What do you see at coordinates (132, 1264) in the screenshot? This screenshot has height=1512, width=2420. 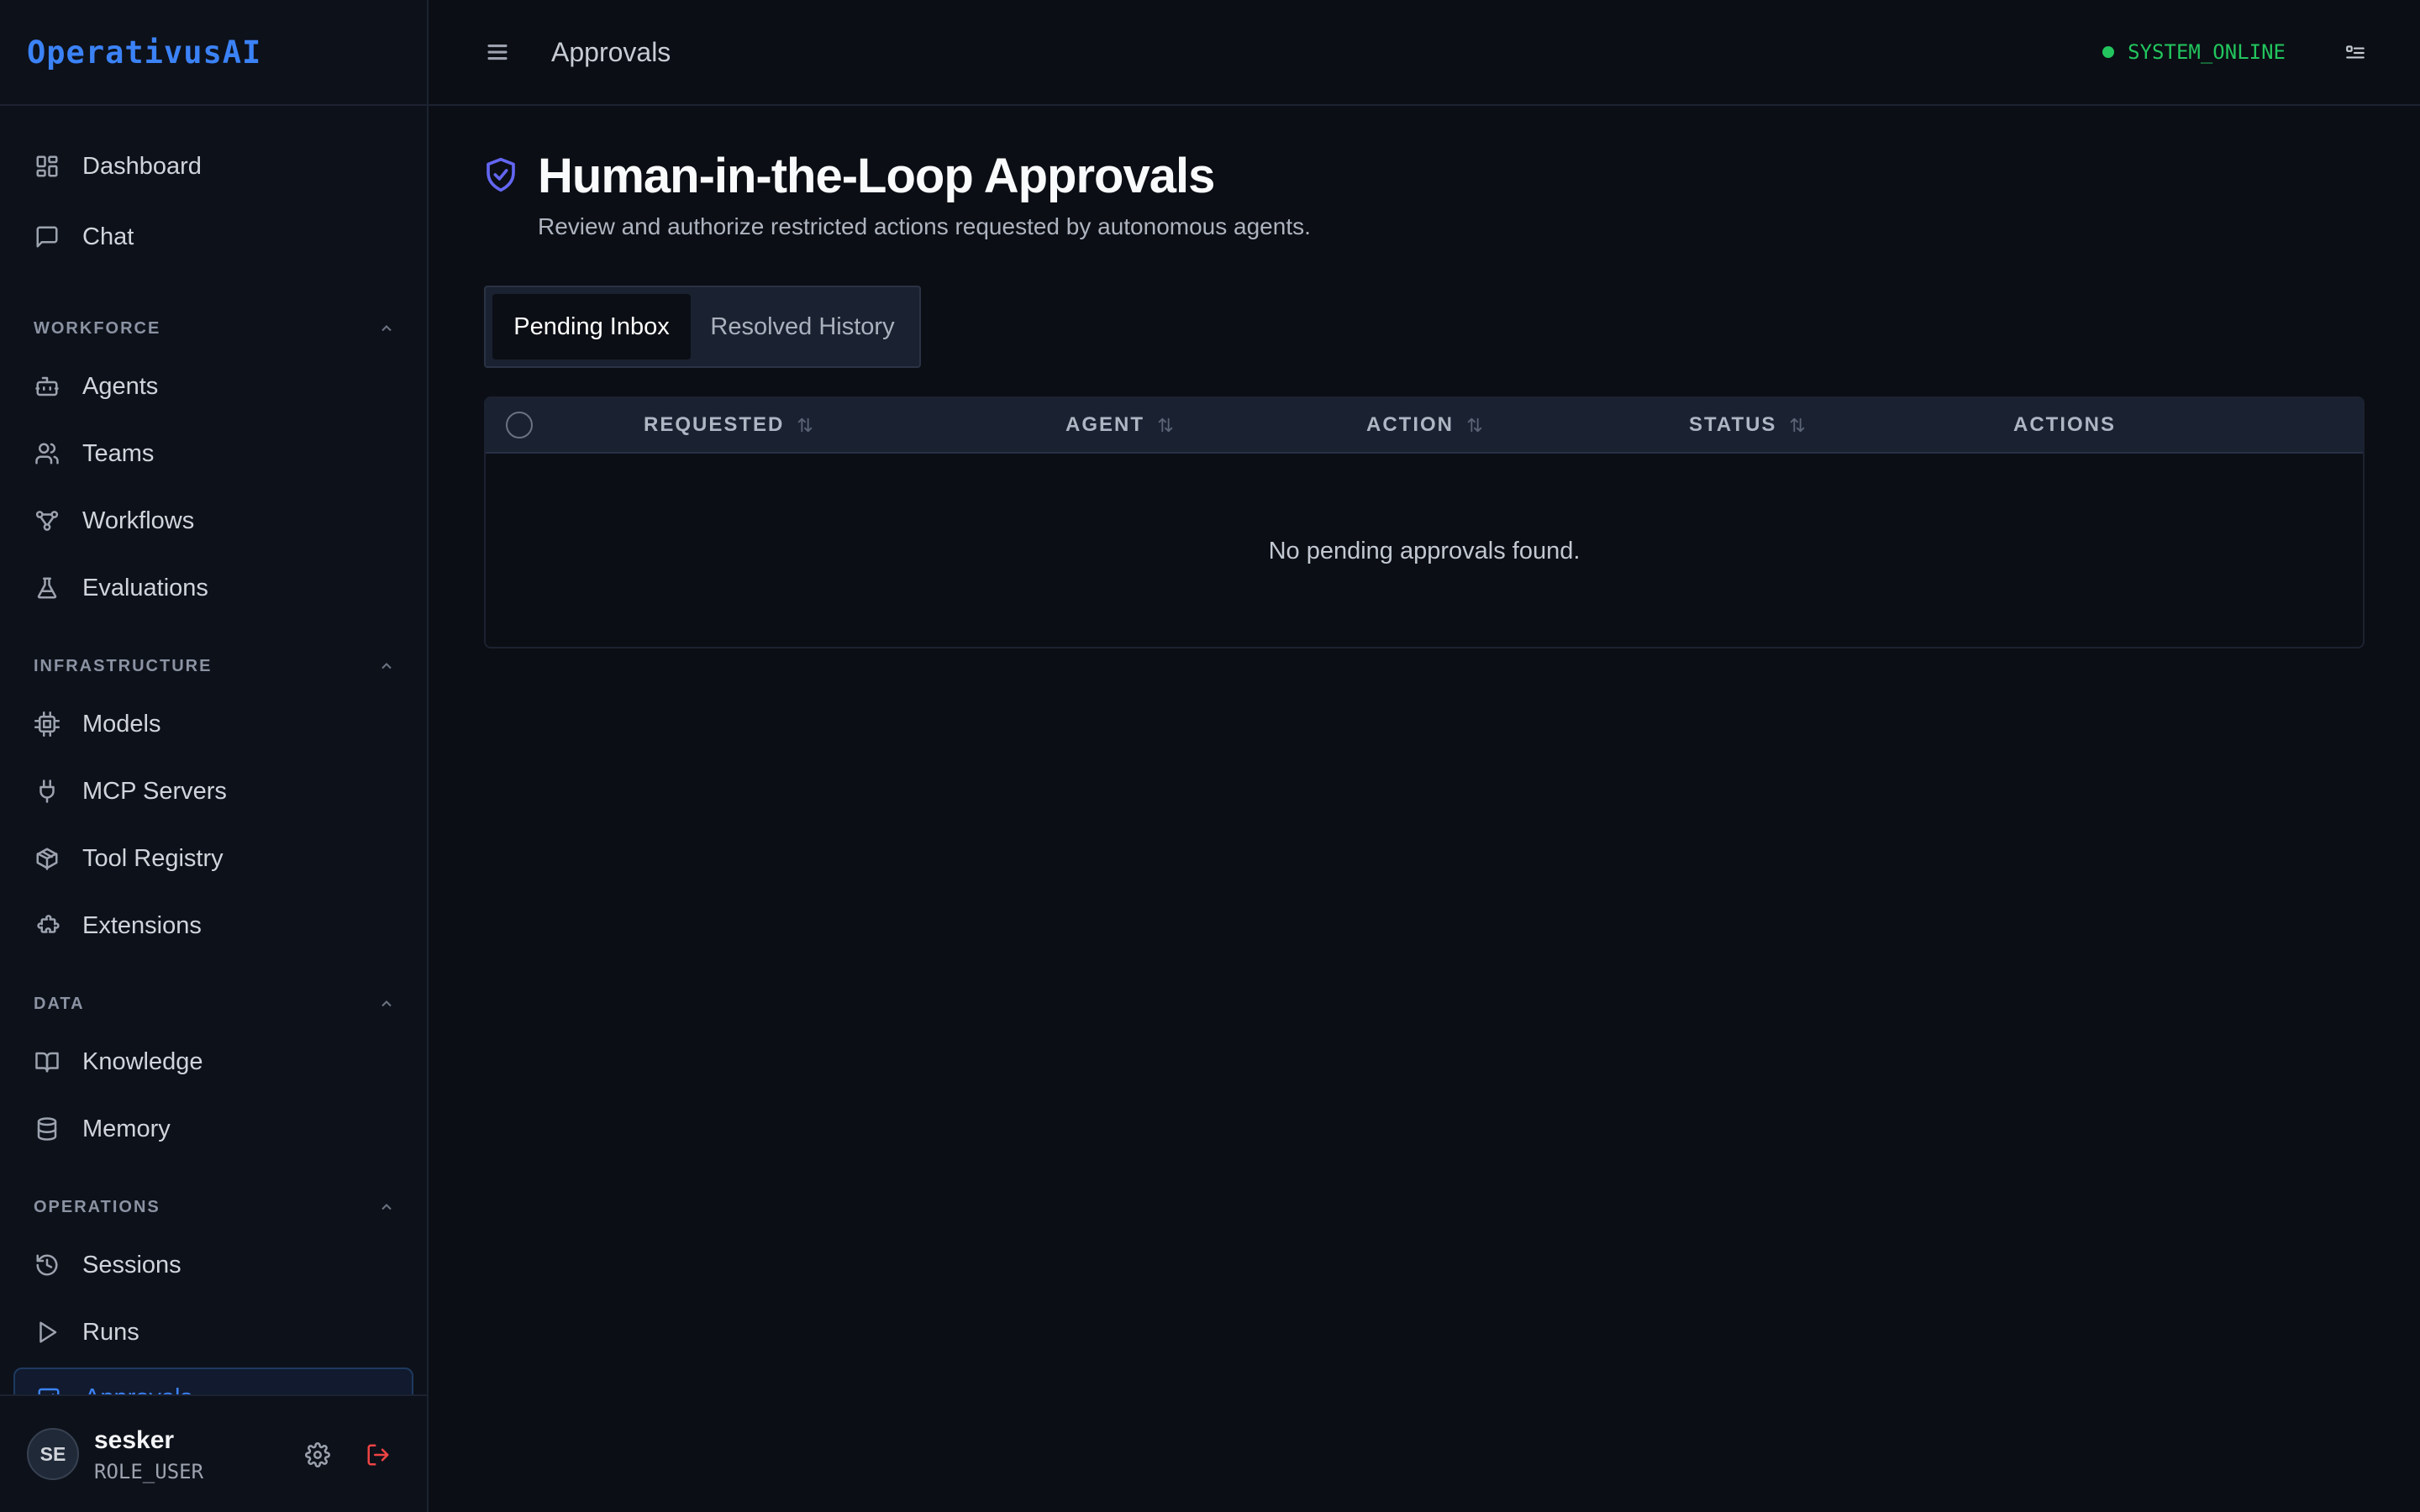 I see `sidebar-item-label: Sessions` at bounding box center [132, 1264].